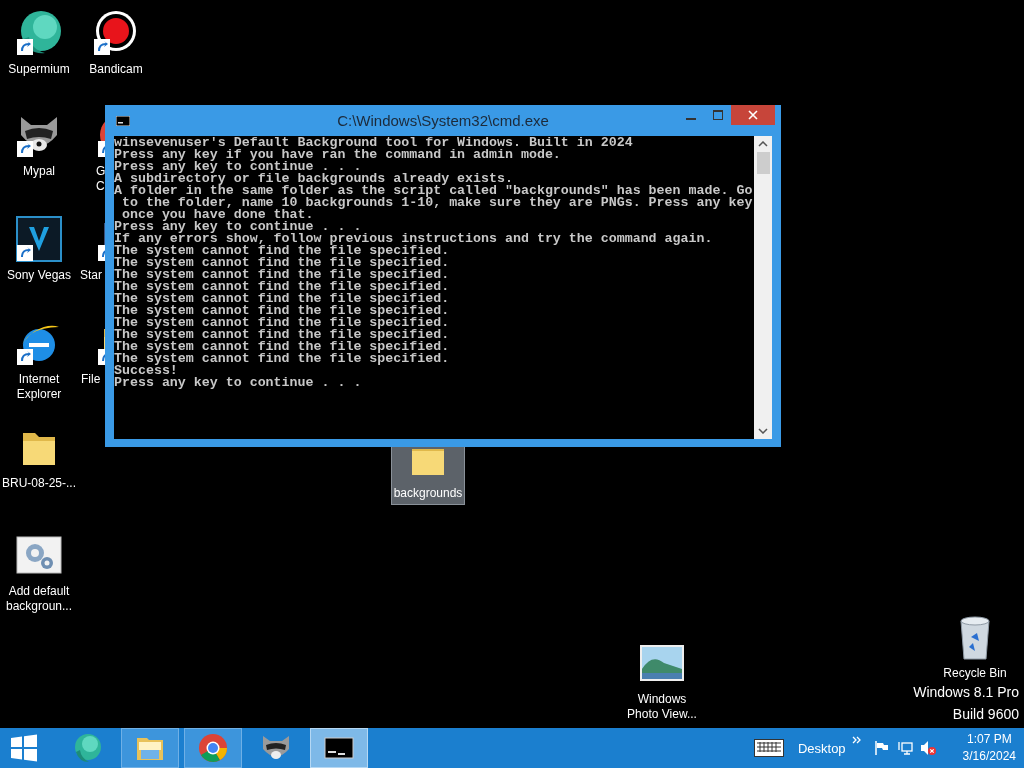  I want to click on console-line: once you have done that., so click(217, 215).